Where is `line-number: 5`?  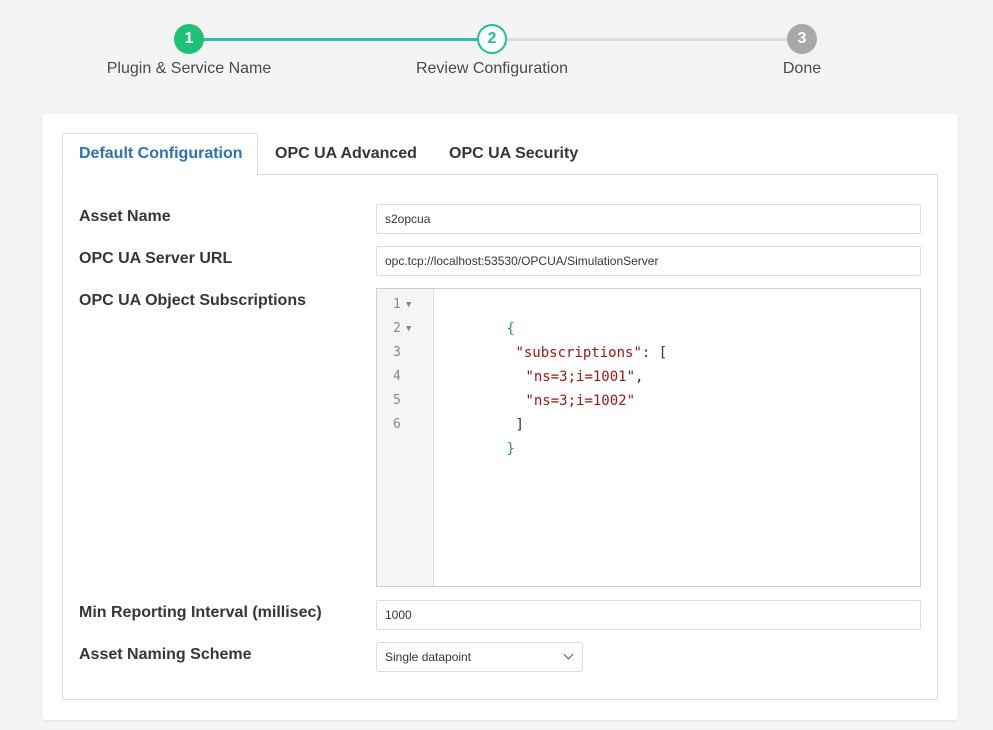 line-number: 5 is located at coordinates (397, 400).